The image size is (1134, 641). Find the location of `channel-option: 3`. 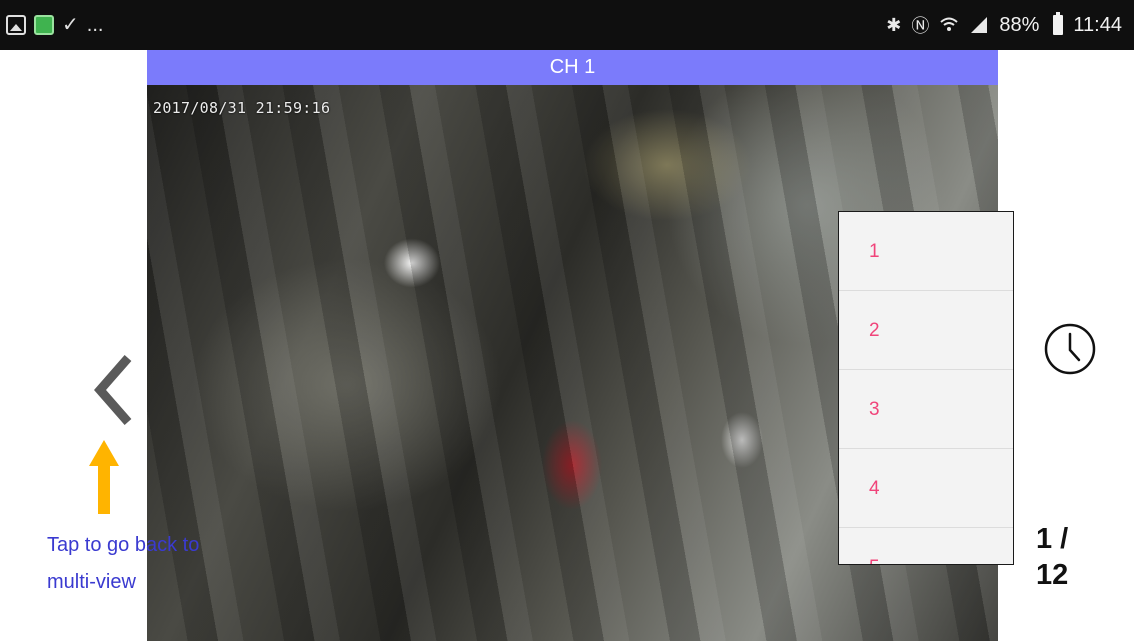

channel-option: 3 is located at coordinates (926, 409).